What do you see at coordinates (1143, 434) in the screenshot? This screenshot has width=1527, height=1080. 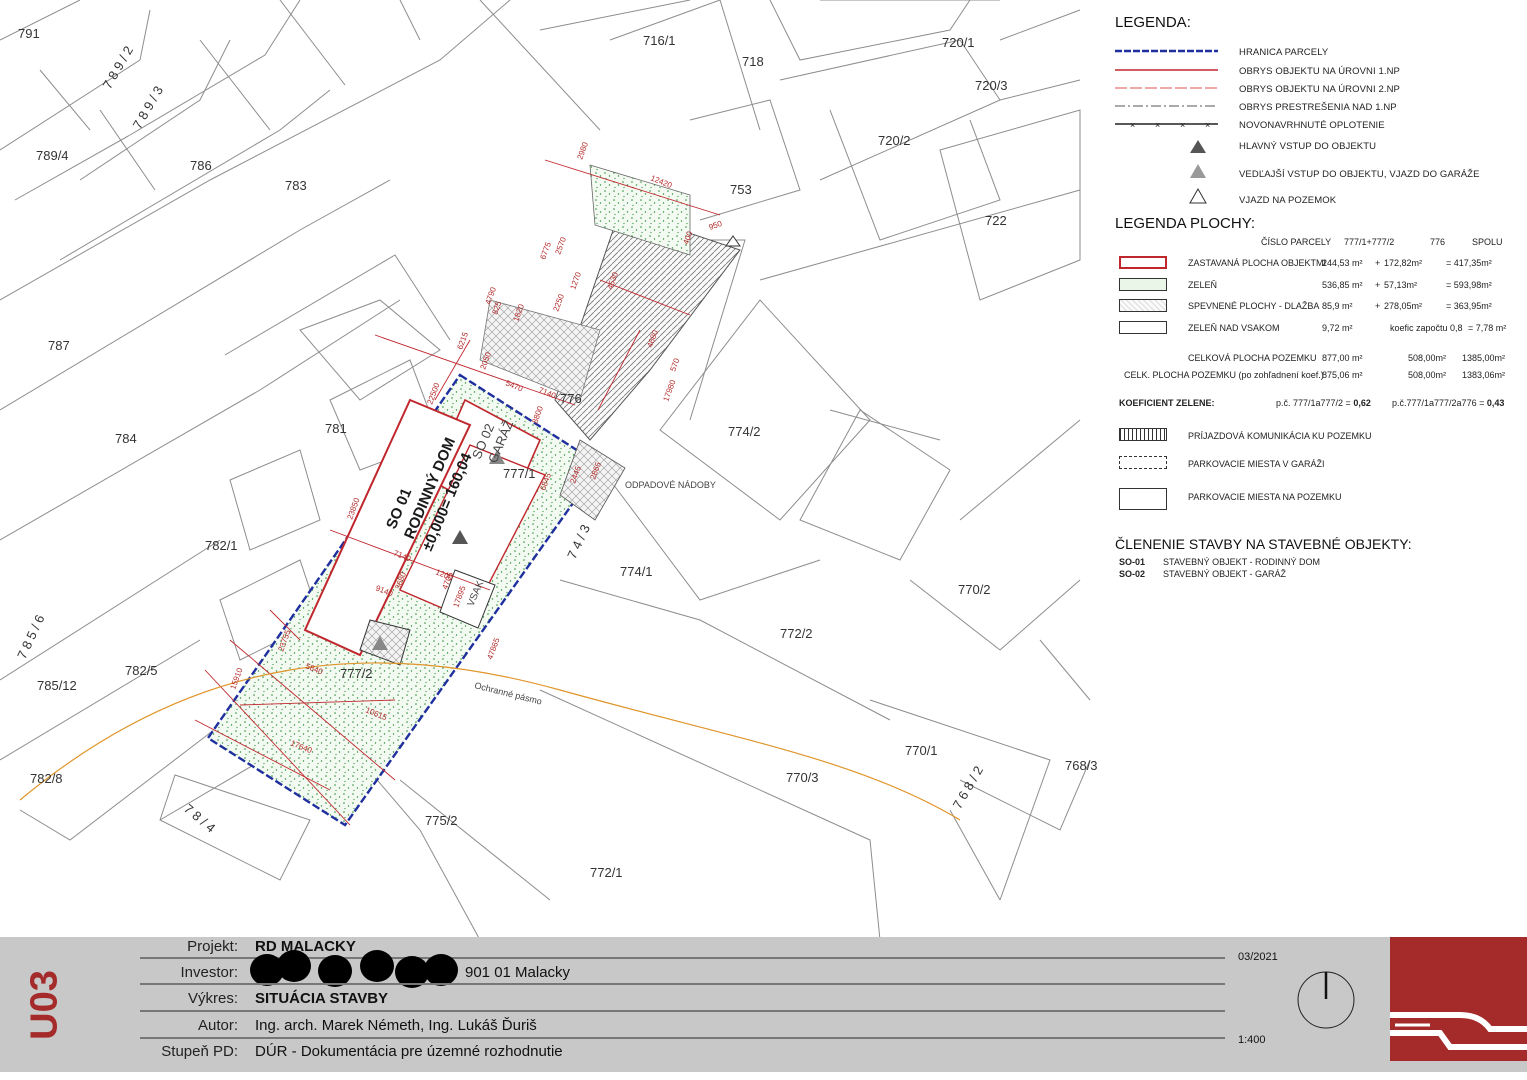 I see `swatch-access-road` at bounding box center [1143, 434].